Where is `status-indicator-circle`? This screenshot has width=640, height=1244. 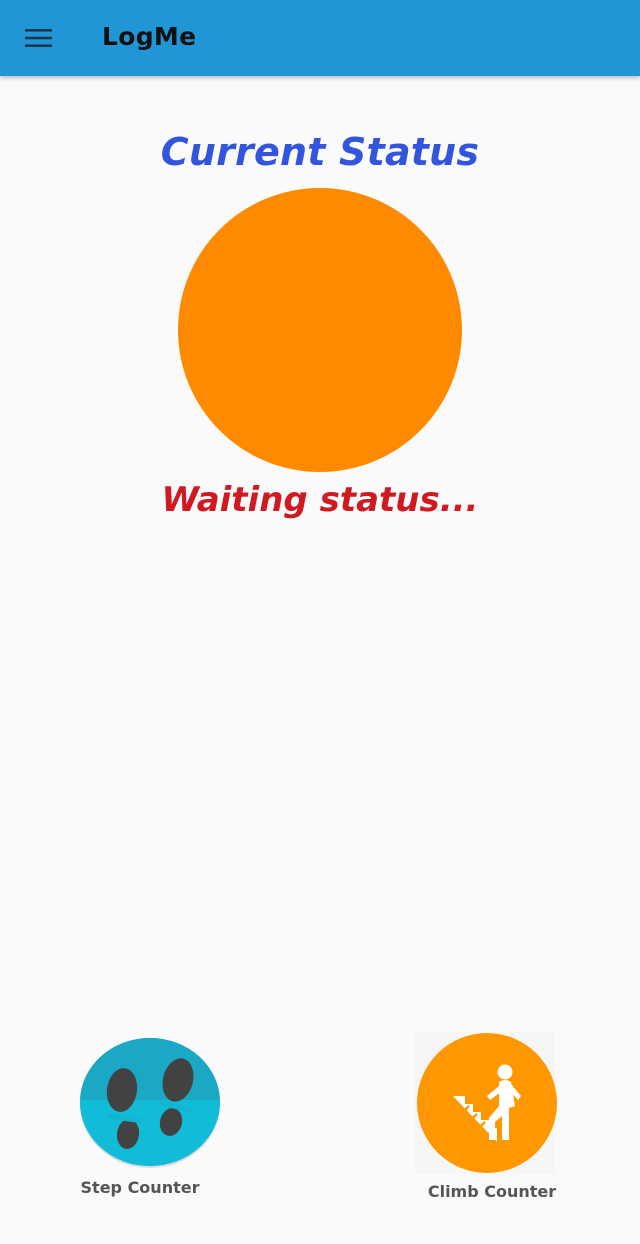
status-indicator-circle is located at coordinates (320, 330).